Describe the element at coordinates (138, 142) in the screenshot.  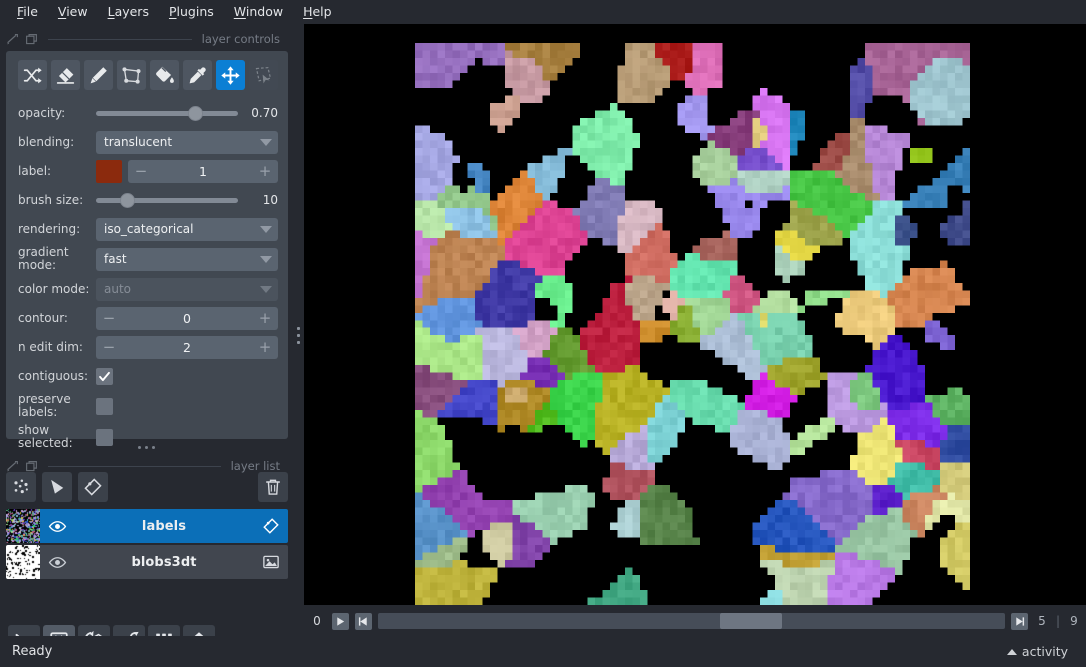
I see `blending-value: translucent` at that location.